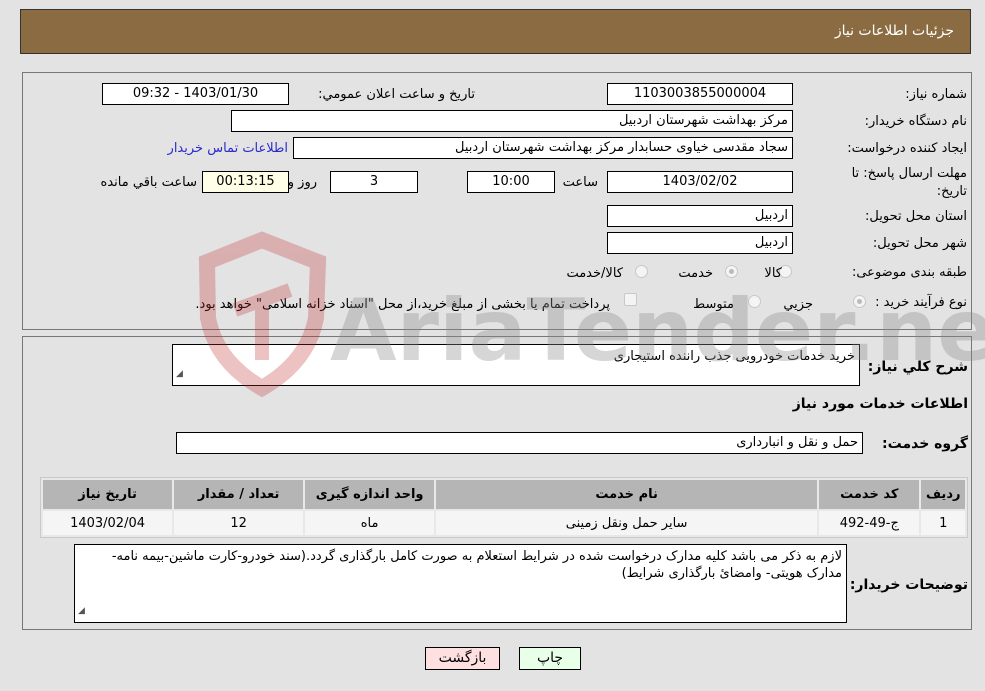  Describe the element at coordinates (239, 494) in the screenshot. I see `column-header-quantity: تعداد / مقدار` at that location.